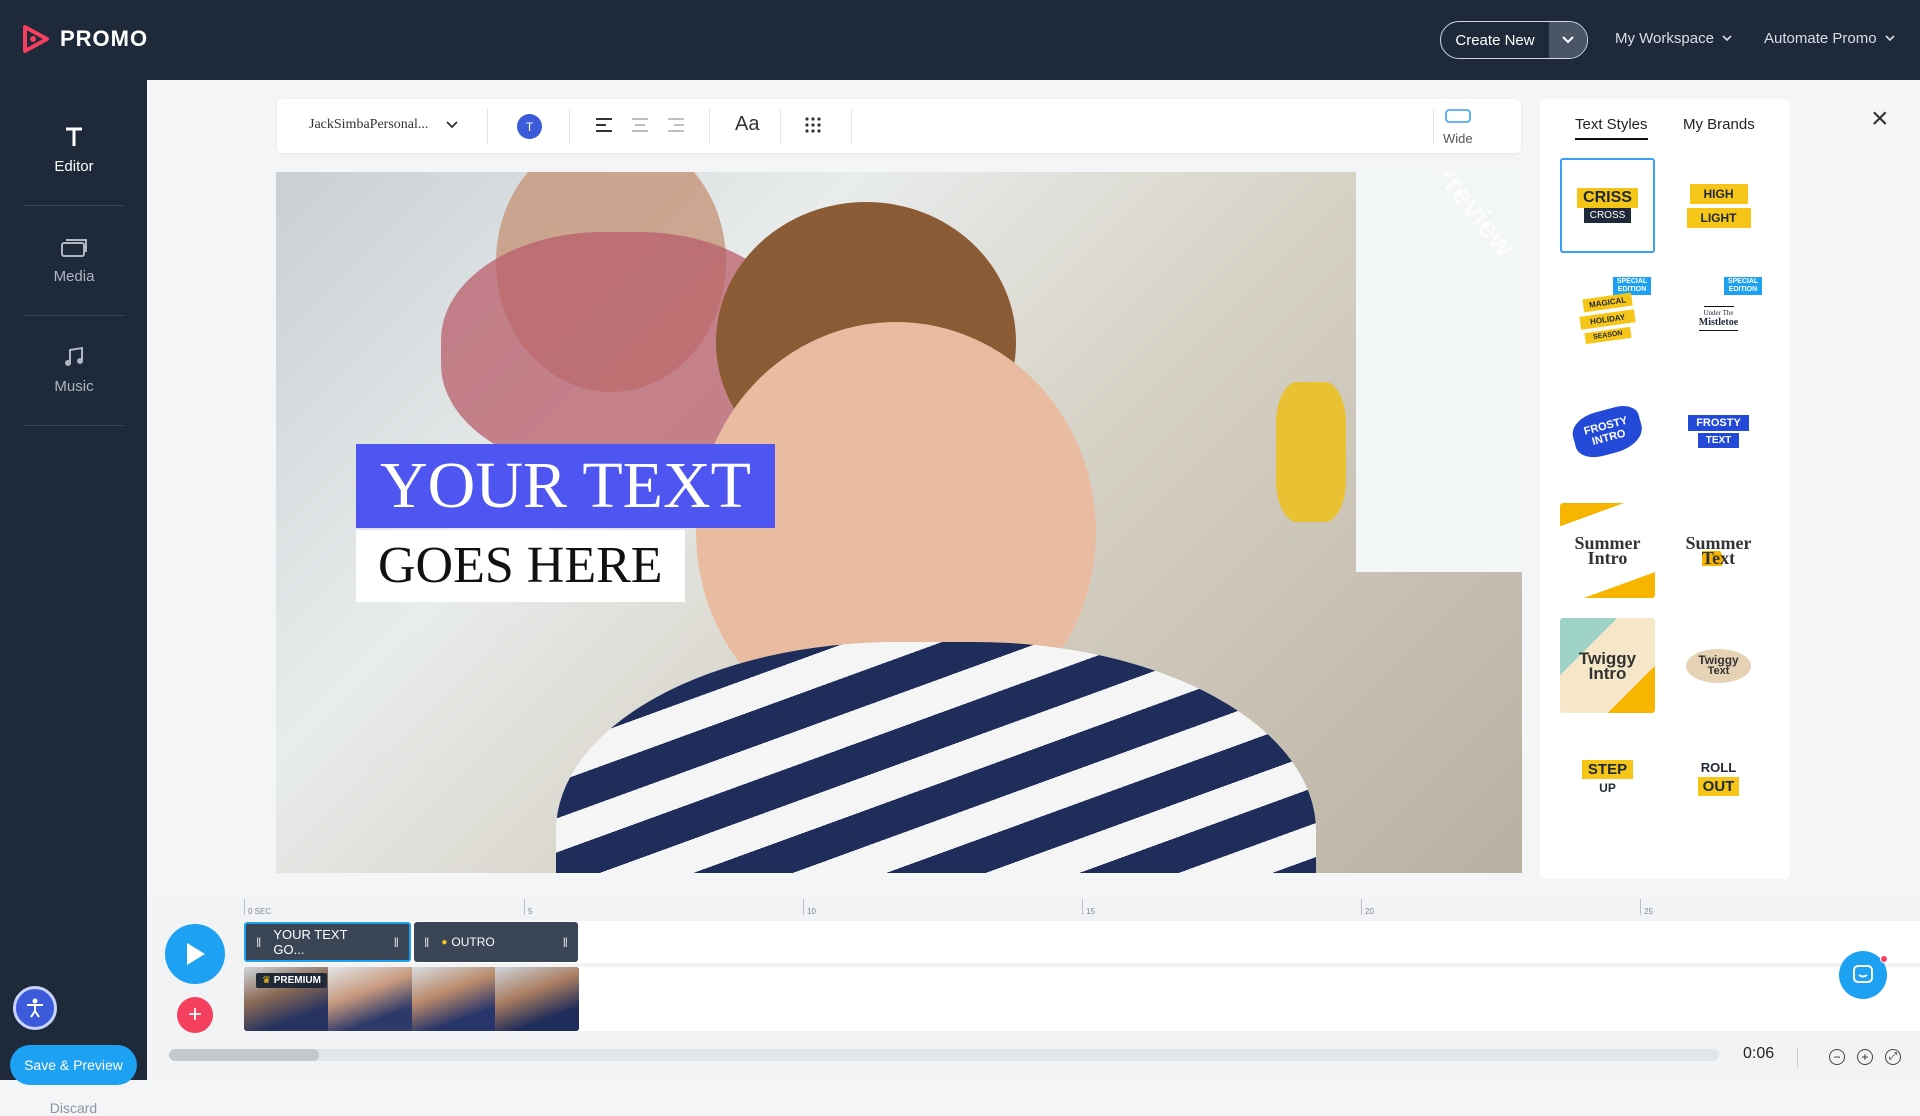 The width and height of the screenshot is (1920, 1116). Describe the element at coordinates (1718, 205) in the screenshot. I see `style-high-light: HIGH LIGHT` at that location.